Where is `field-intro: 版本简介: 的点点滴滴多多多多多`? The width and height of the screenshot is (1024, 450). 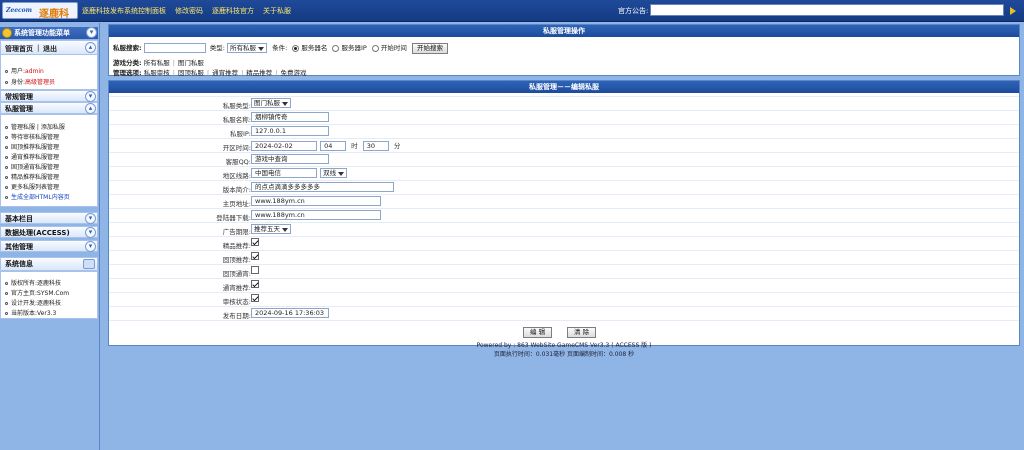
field-intro: 版本简介: 的点点滴滴多多多多多 is located at coordinates (564, 187).